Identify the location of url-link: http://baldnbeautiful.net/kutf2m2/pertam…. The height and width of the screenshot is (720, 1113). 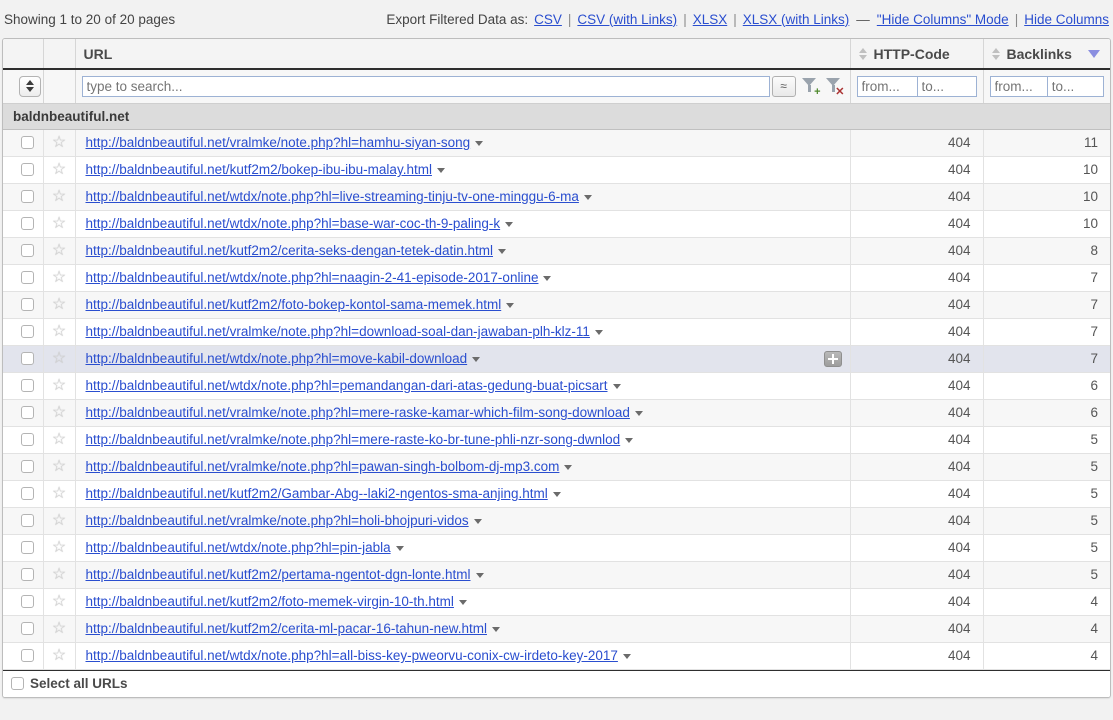
(278, 574).